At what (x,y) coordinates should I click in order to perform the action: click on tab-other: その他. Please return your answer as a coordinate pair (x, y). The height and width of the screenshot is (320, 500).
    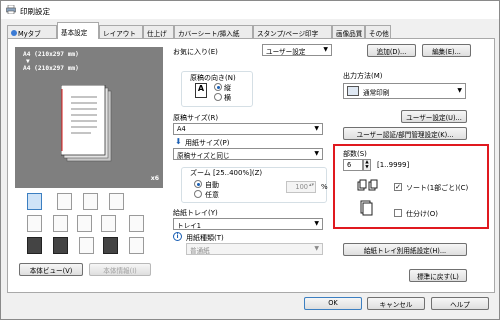
    Looking at the image, I should click on (378, 31).